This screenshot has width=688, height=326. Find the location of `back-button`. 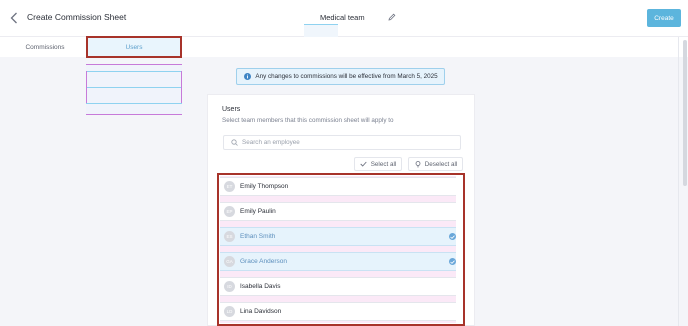

back-button is located at coordinates (14, 18).